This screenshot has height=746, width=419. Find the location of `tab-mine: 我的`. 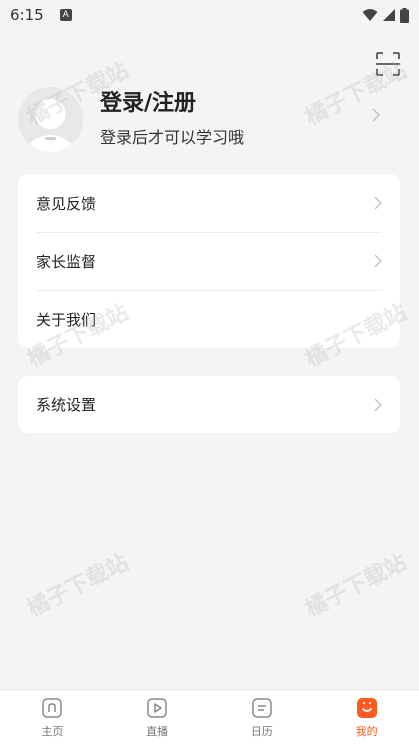

tab-mine: 我的 is located at coordinates (366, 718).